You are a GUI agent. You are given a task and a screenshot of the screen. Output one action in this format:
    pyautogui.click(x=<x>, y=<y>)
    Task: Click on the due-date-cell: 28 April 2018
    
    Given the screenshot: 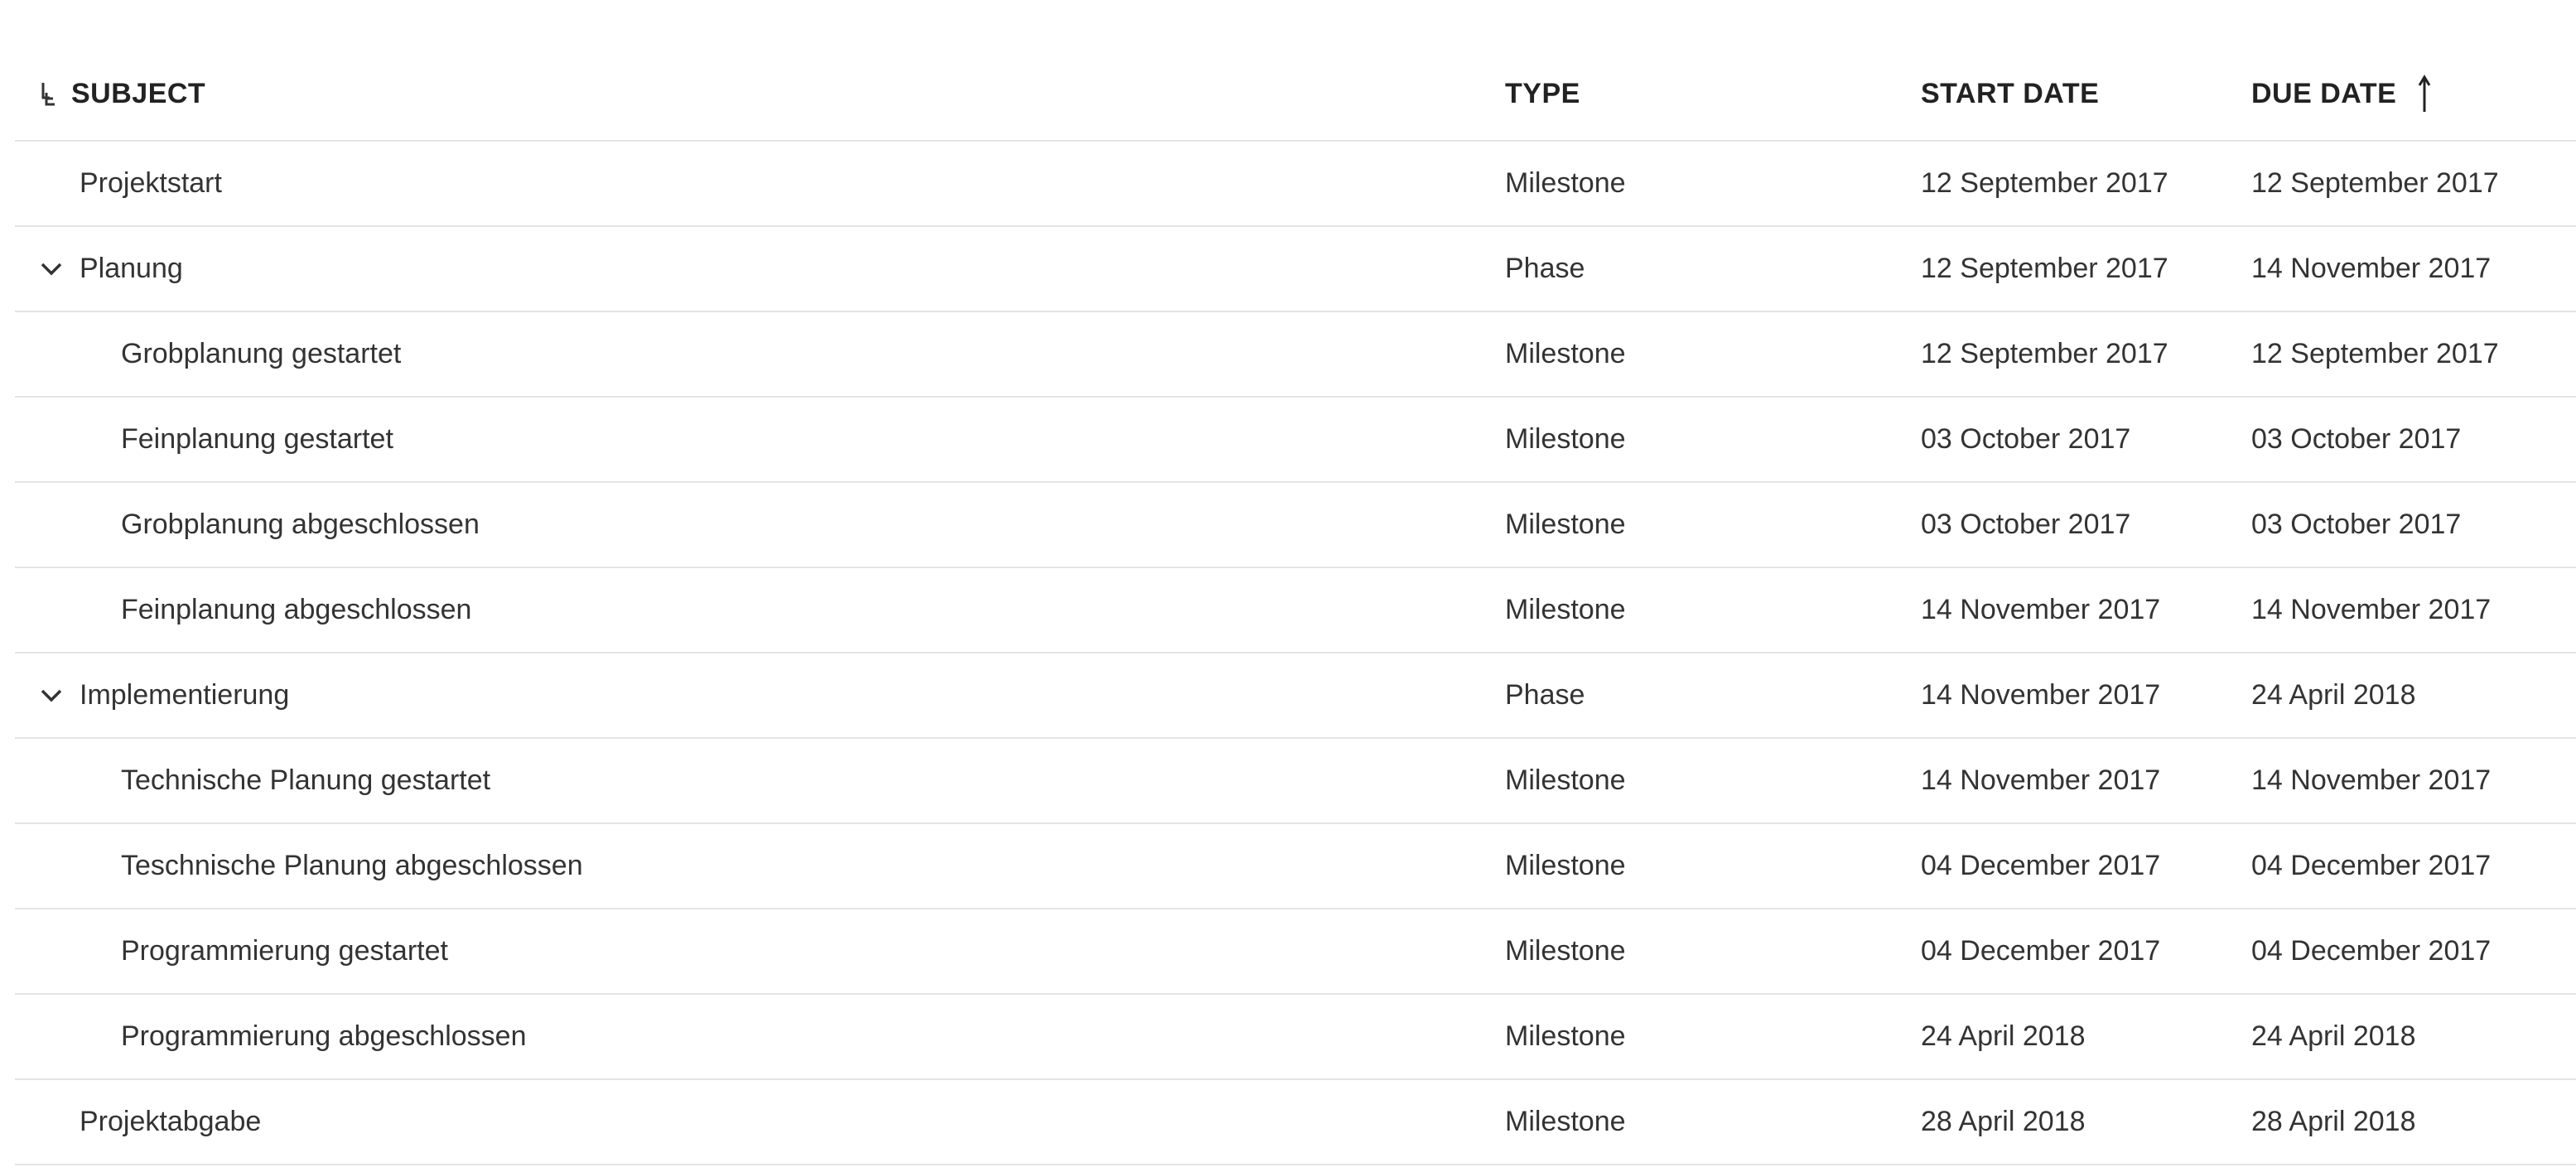 What is the action you would take?
    pyautogui.click(x=2333, y=1122)
    